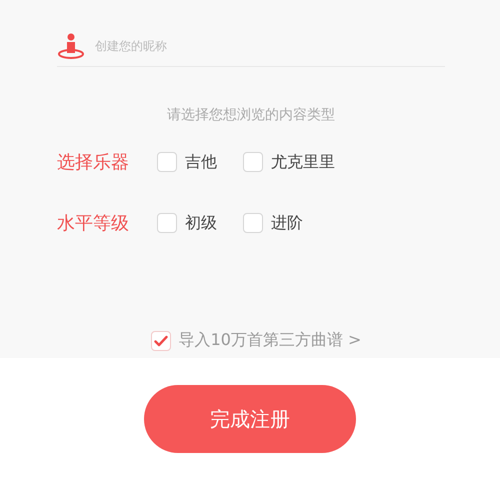 The image size is (500, 478). Describe the element at coordinates (93, 223) in the screenshot. I see `group-label: 水平等级` at that location.